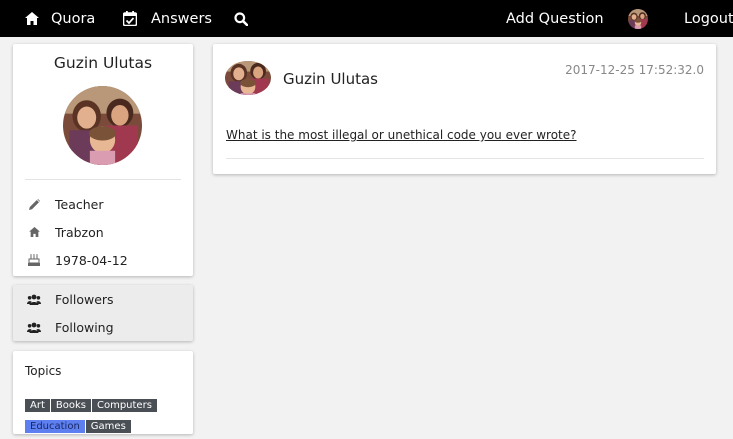  I want to click on topic-tags: Art Books Computers Education Games, so click(105, 414).